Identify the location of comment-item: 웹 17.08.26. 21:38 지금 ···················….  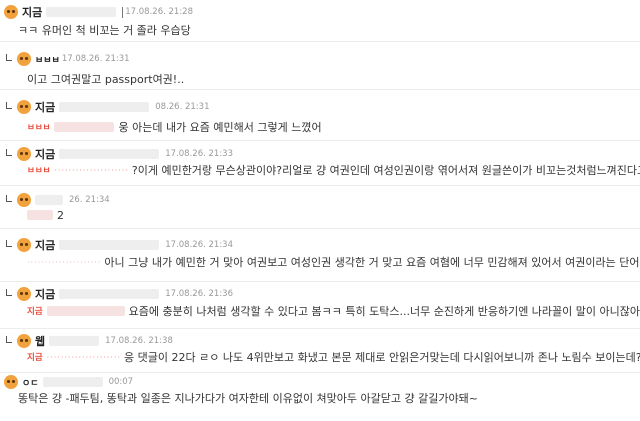
(320, 351).